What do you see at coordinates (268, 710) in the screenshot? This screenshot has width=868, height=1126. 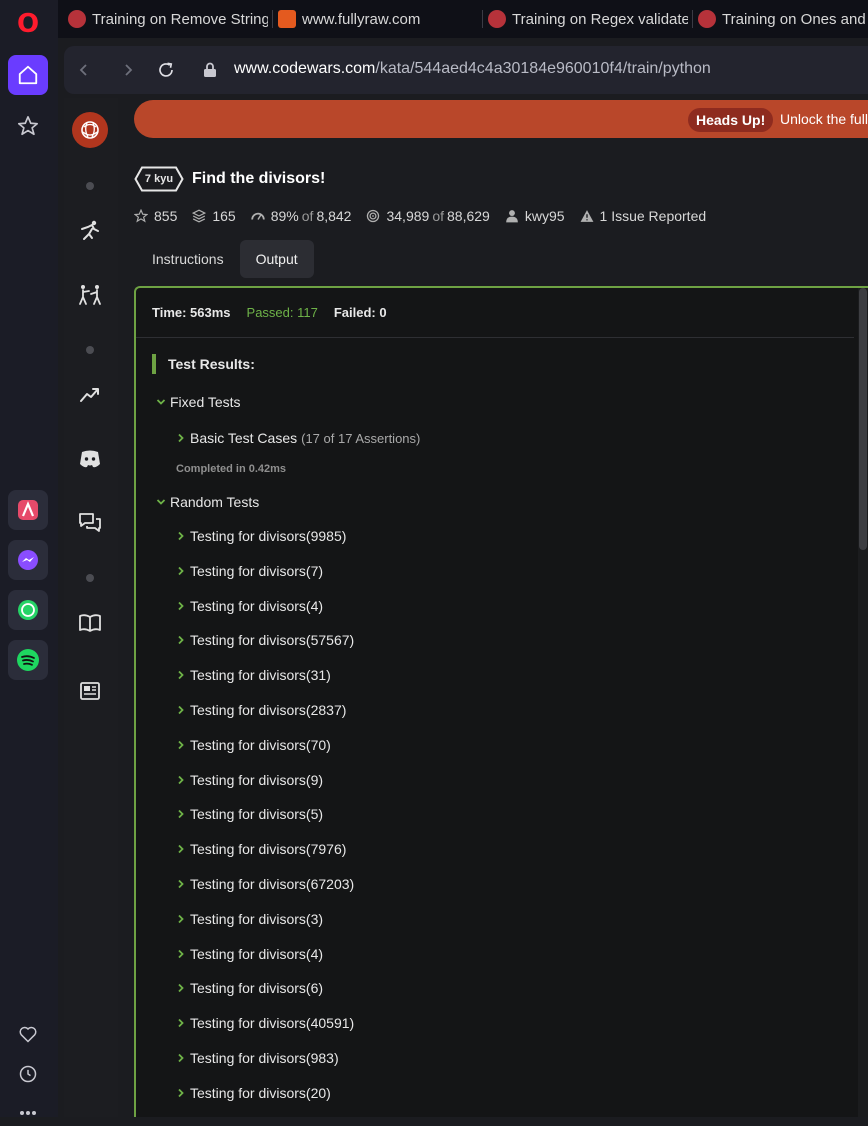 I see `random-test-label: Testing for divisors(2837)` at bounding box center [268, 710].